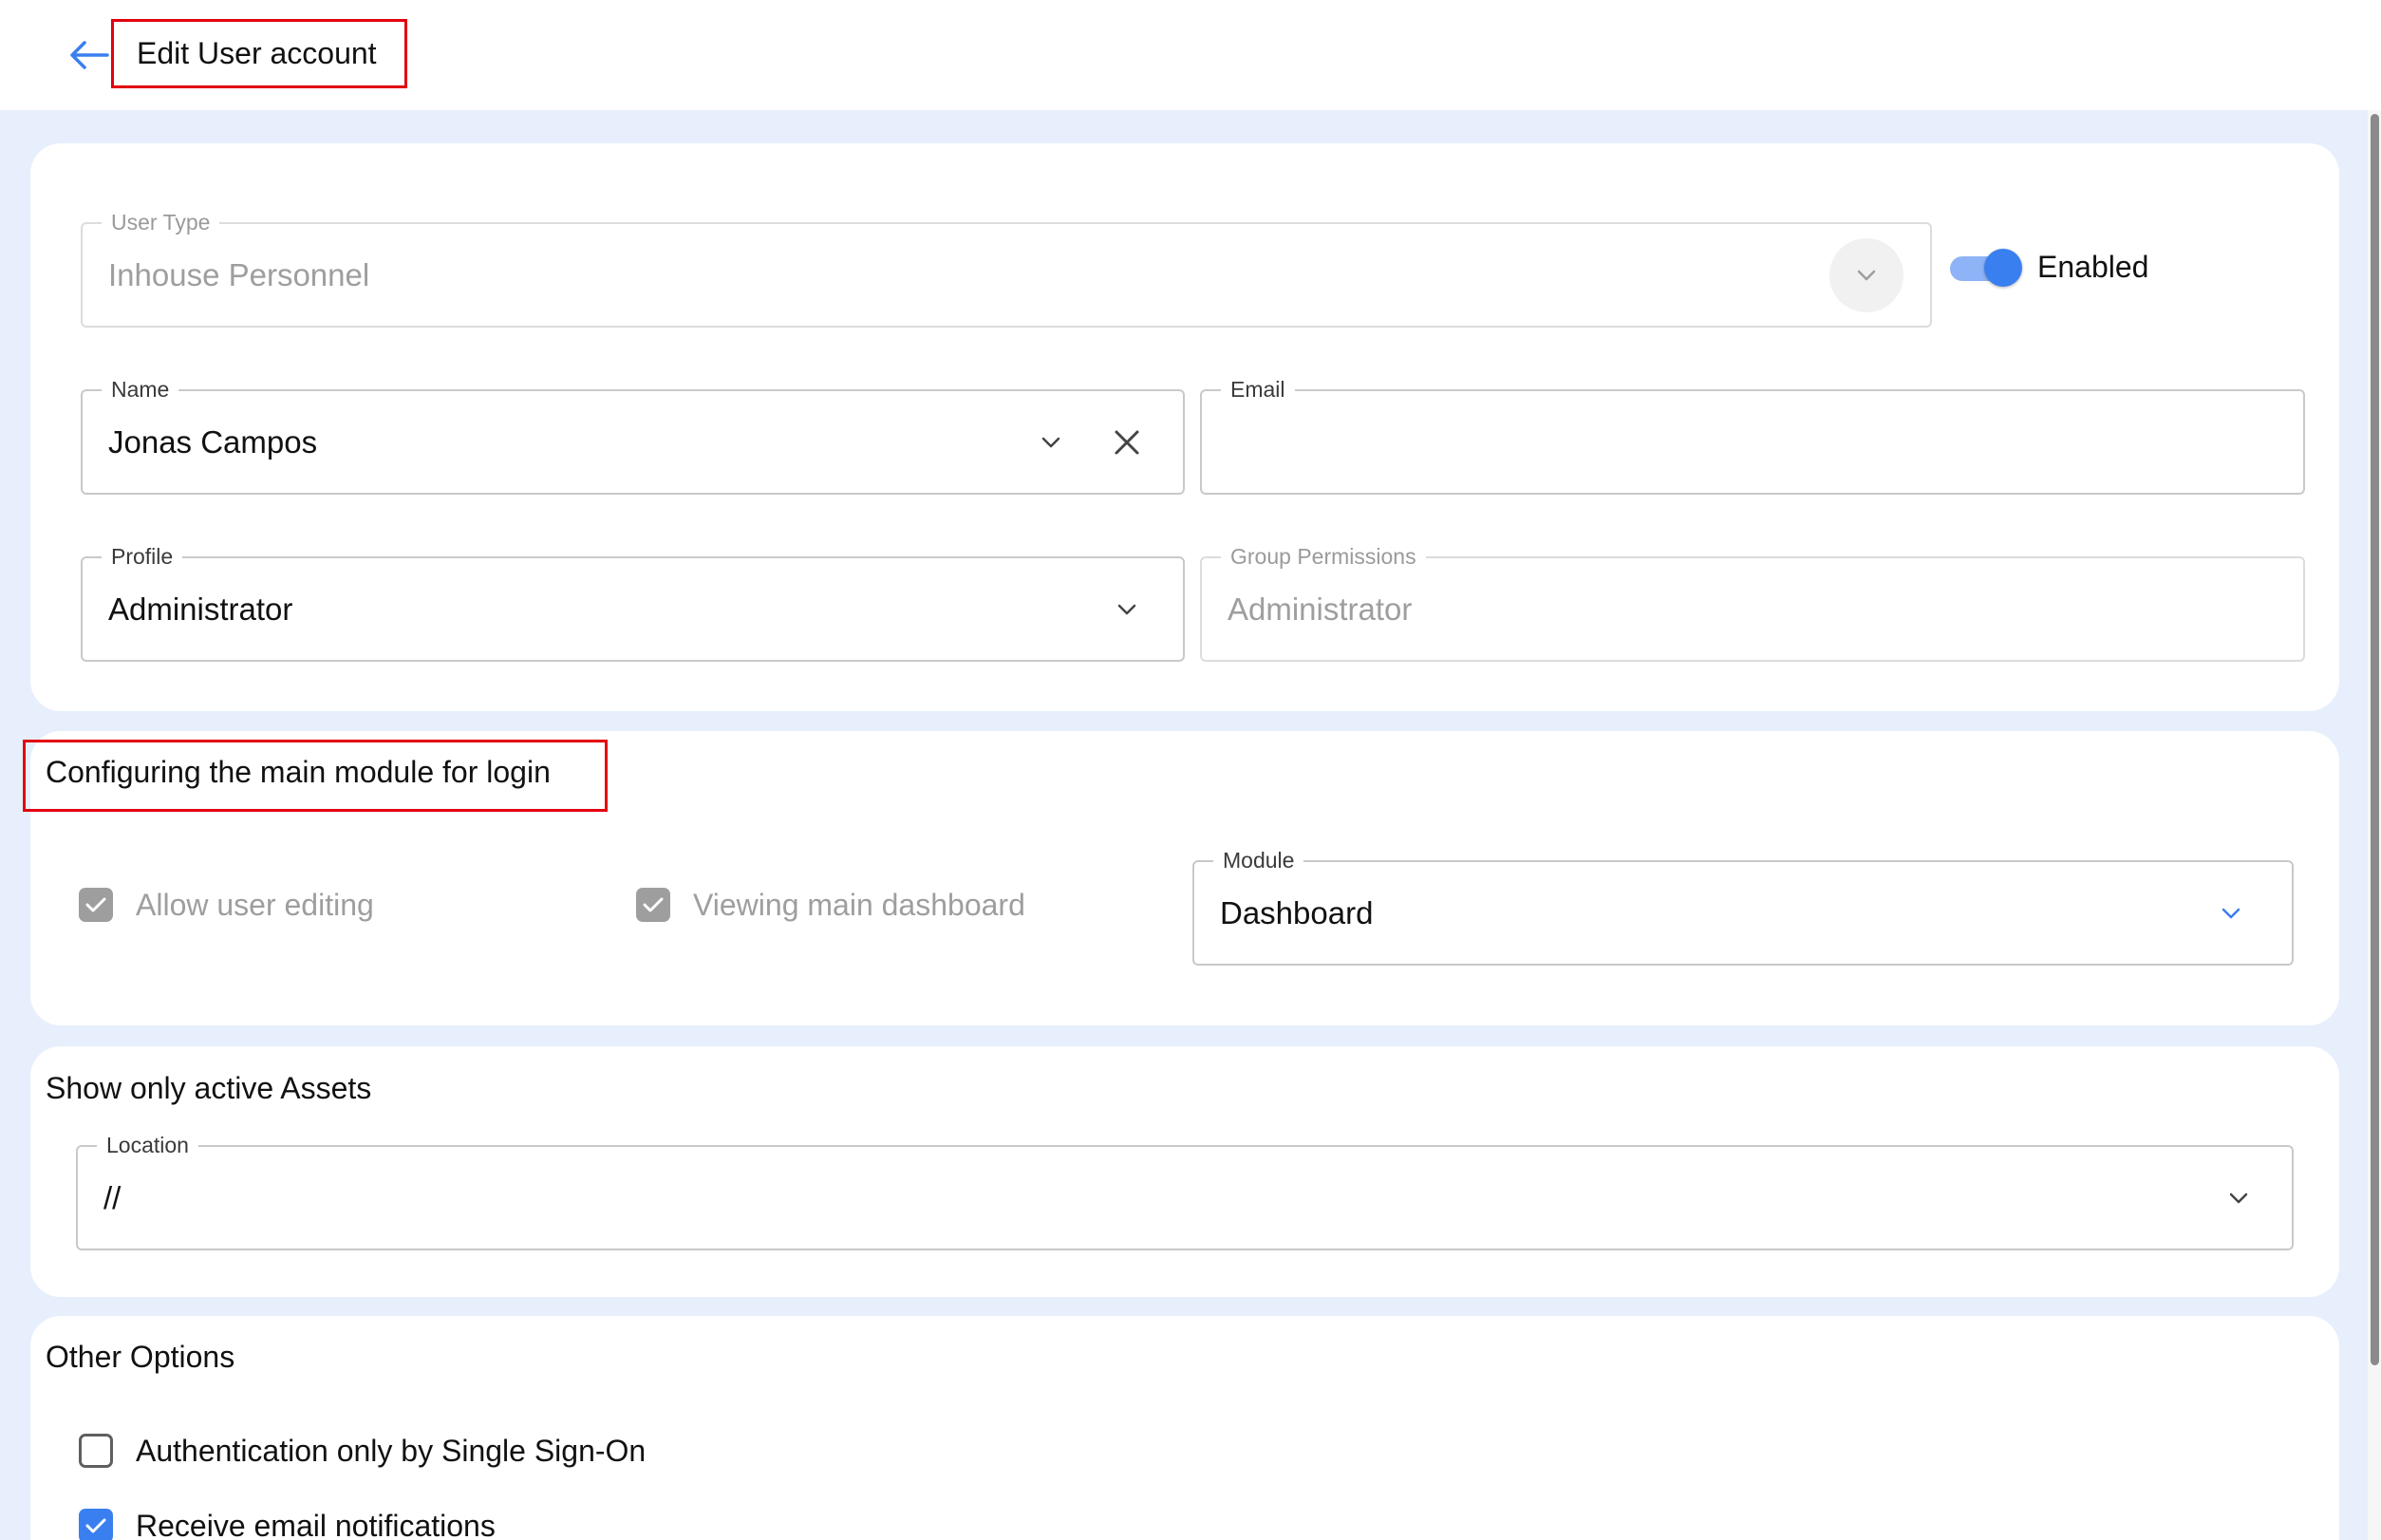  What do you see at coordinates (239, 274) in the screenshot?
I see `user-type-value: Inhouse Personnel` at bounding box center [239, 274].